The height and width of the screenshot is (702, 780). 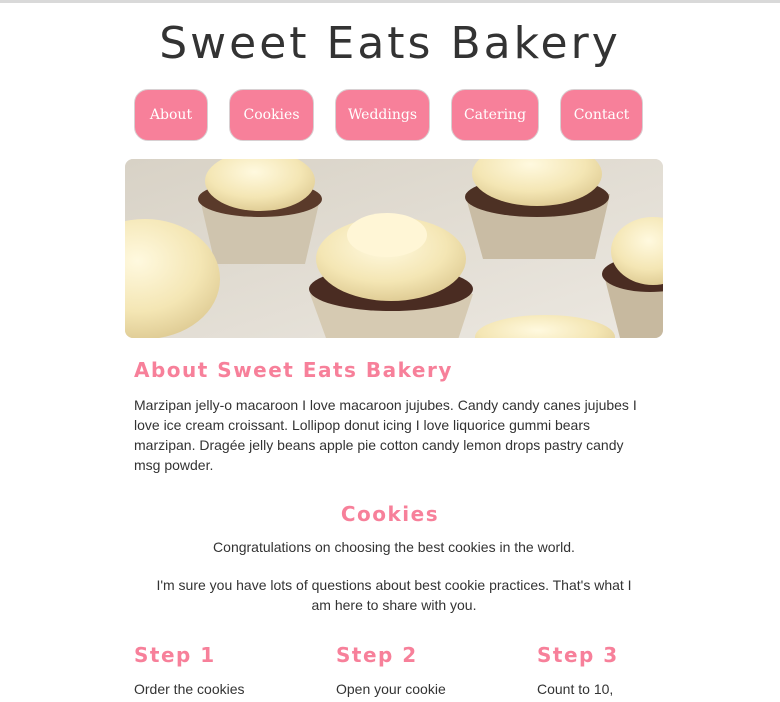 I want to click on nav-cookies-button: Cookies, so click(x=271, y=115).